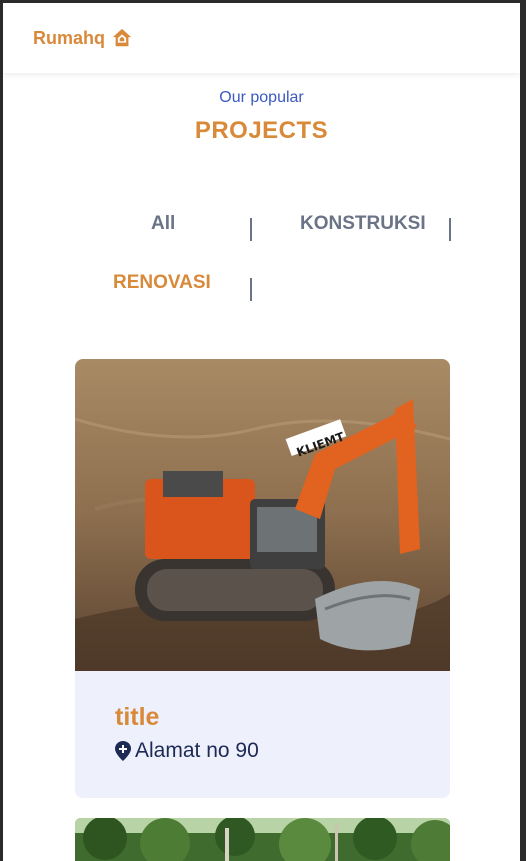 The width and height of the screenshot is (526, 861). I want to click on navbar: Rumahq, so click(261, 38).